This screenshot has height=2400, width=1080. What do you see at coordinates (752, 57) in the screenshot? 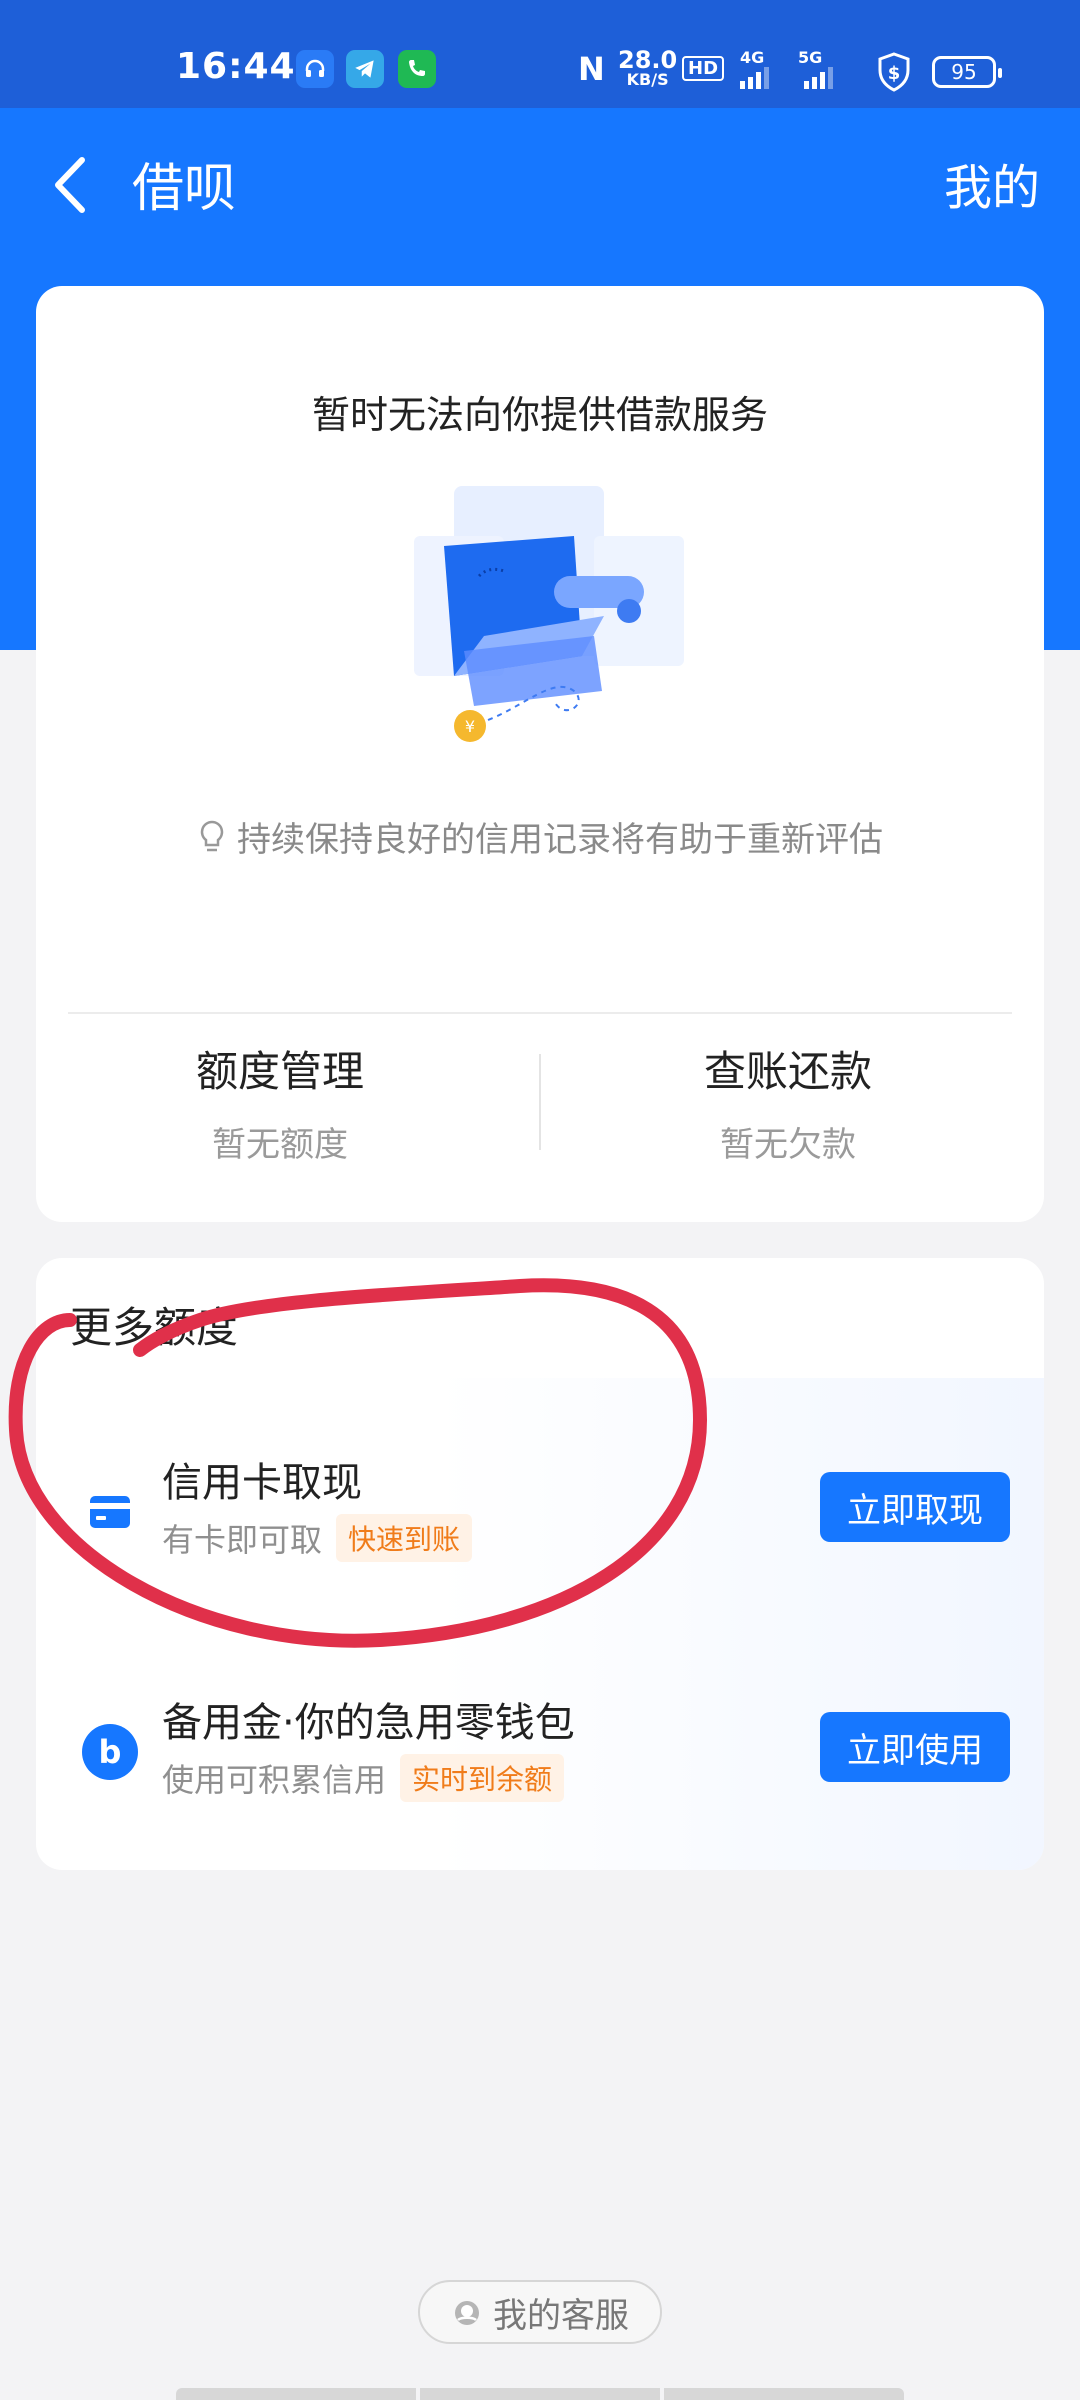
I see `net-4g-label: 4G` at bounding box center [752, 57].